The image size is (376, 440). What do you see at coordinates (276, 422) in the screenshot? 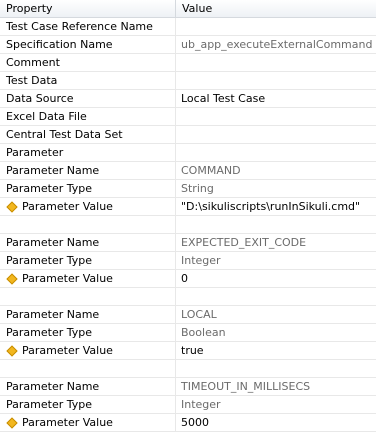
I see `value-cell: 5000` at bounding box center [276, 422].